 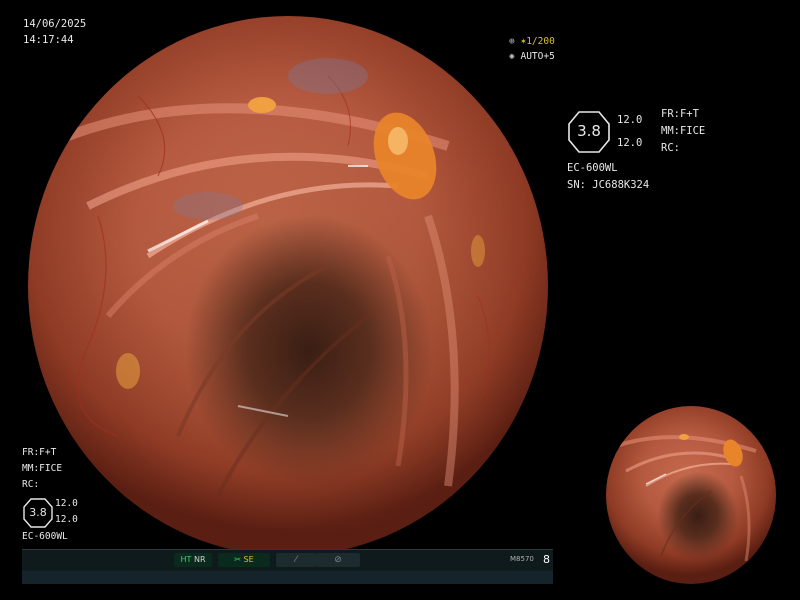 I want to click on hex-value: 3.8, so click(x=589, y=131).